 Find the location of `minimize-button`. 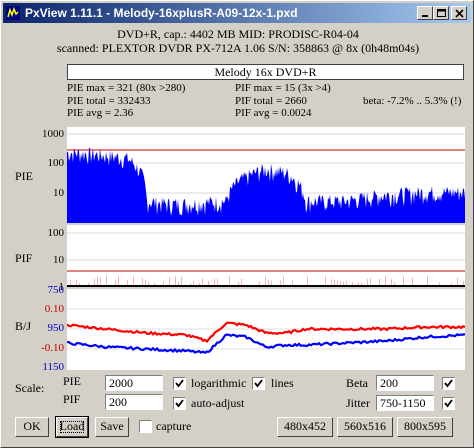

minimize-button is located at coordinates (425, 13).